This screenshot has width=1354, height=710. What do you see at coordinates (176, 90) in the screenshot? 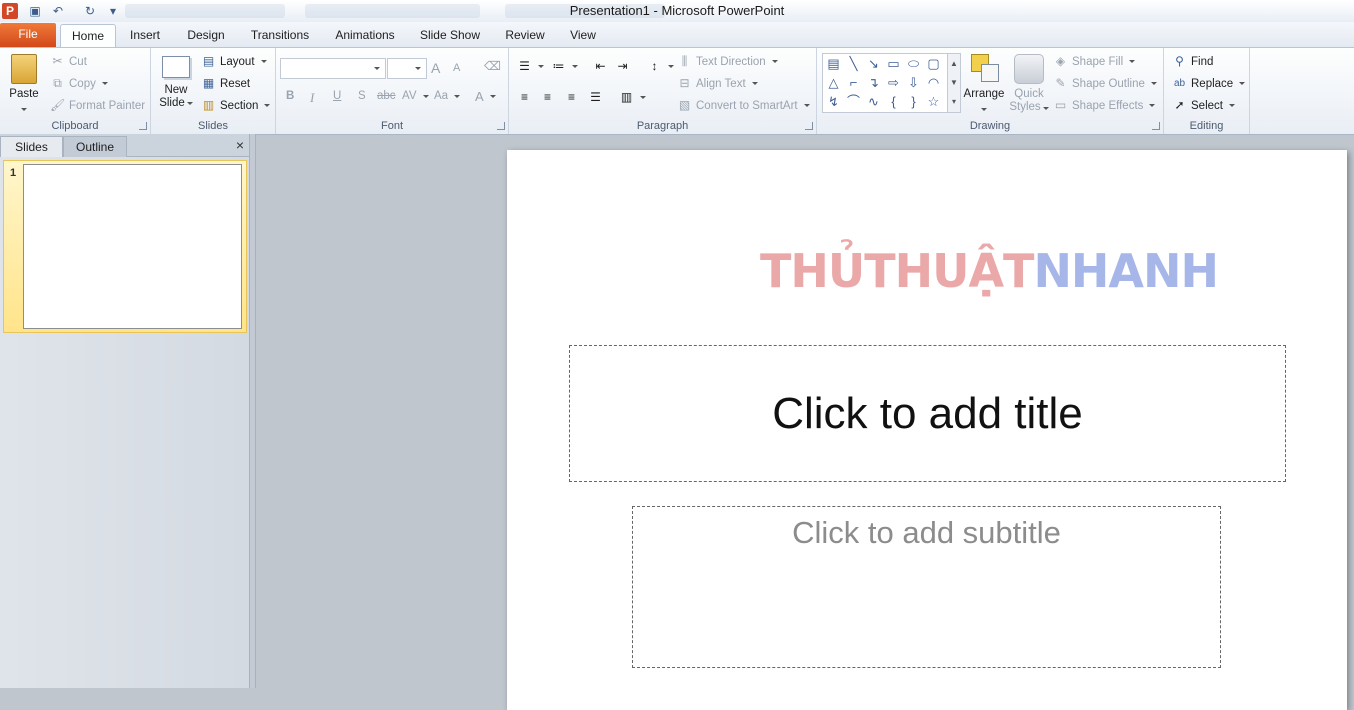
I see `new-slide-label-line1: New` at bounding box center [176, 90].